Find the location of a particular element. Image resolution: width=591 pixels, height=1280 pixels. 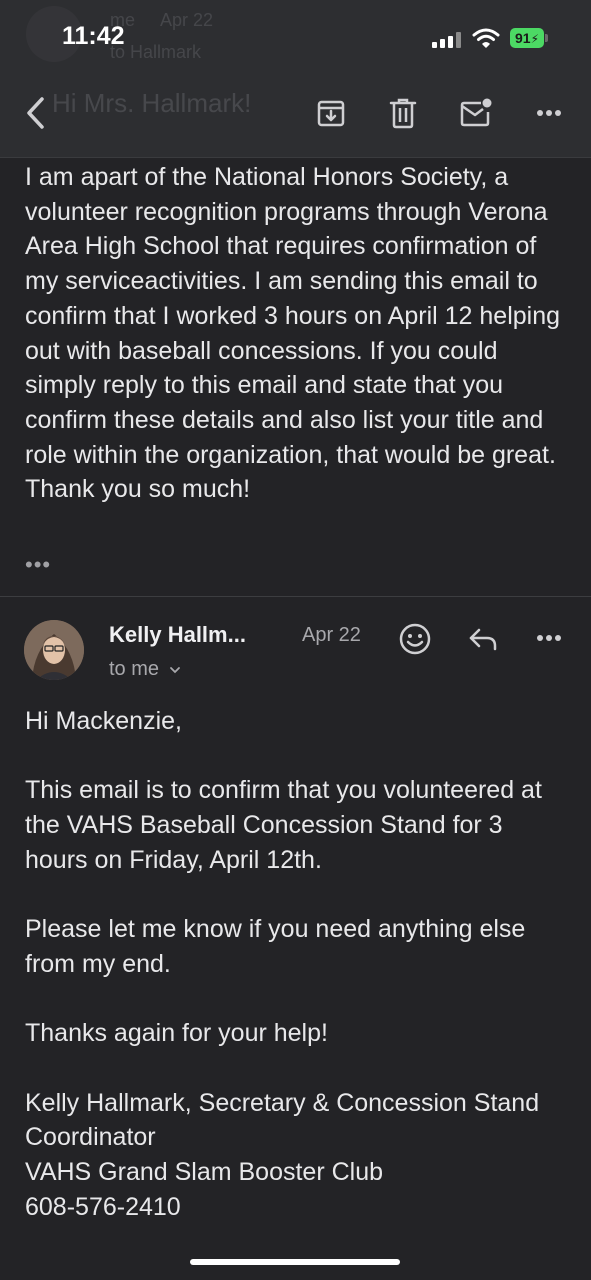

status-time: 11:42 is located at coordinates (93, 36).